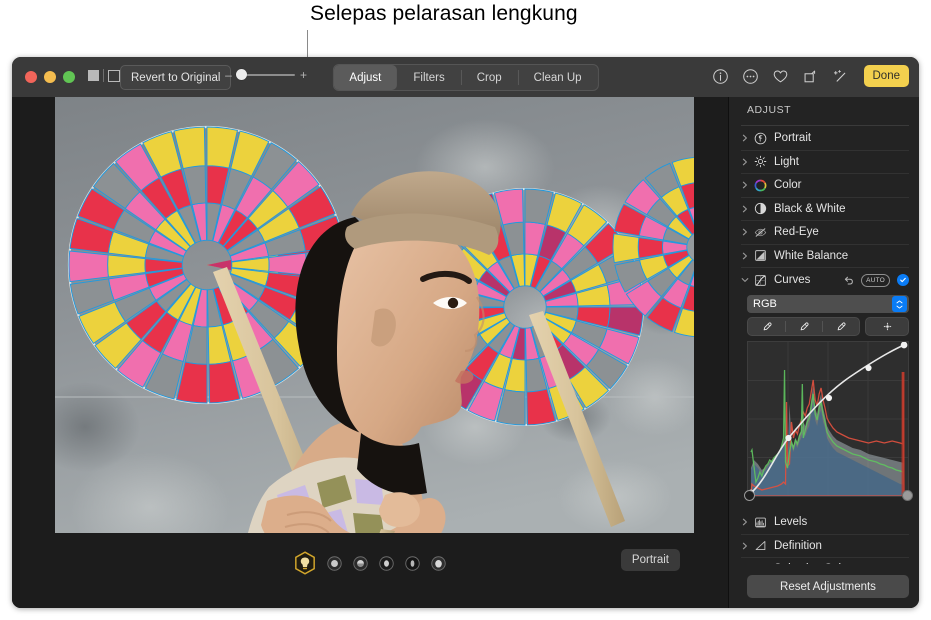 Image resolution: width=931 pixels, height=620 pixels. I want to click on zoom-slider-track, so click(265, 74).